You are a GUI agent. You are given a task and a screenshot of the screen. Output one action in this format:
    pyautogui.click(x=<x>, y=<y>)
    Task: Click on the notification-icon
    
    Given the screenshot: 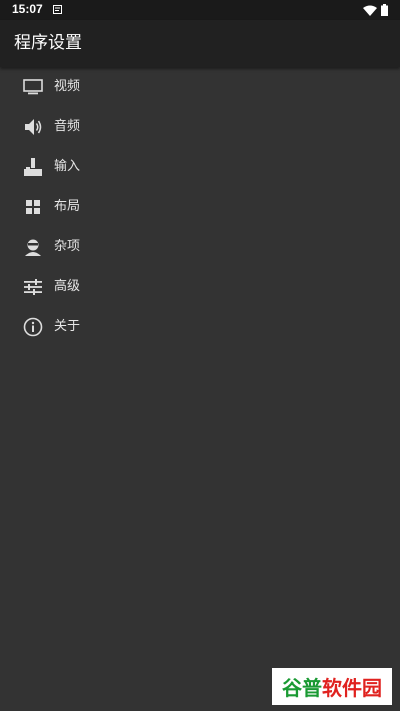 What is the action you would take?
    pyautogui.click(x=57, y=9)
    